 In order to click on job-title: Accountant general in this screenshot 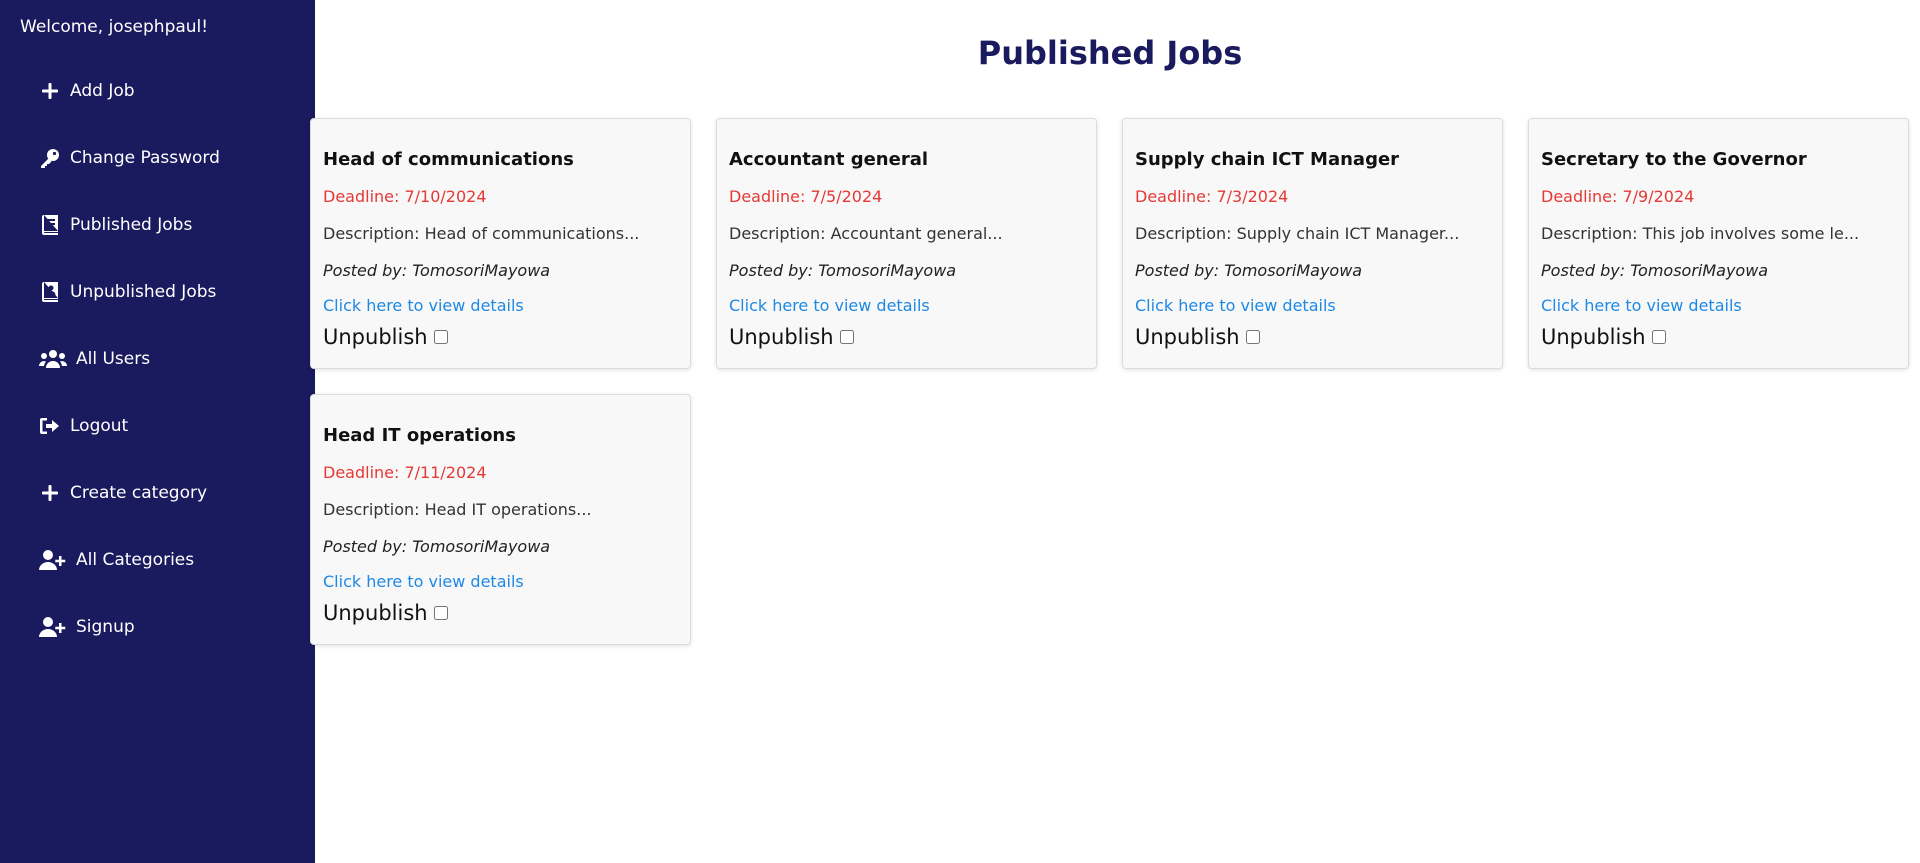, I will do `click(829, 159)`.